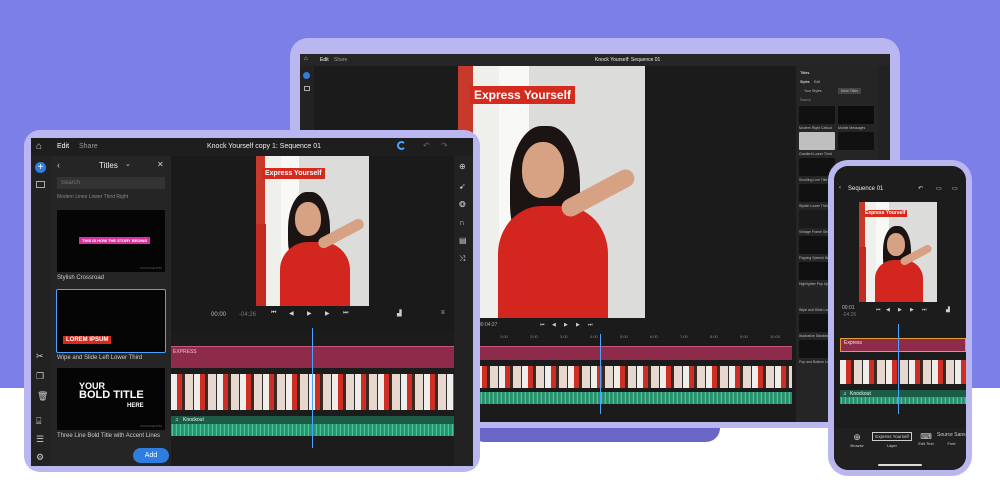  What do you see at coordinates (744, 336) in the screenshot?
I see `ruler-tick: 9:00` at bounding box center [744, 336].